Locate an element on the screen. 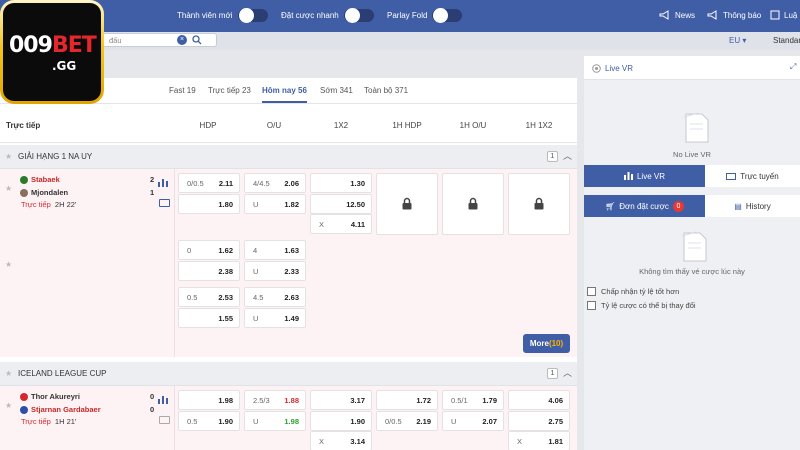  toggle-new-member: Thành viên mới is located at coordinates (222, 15).